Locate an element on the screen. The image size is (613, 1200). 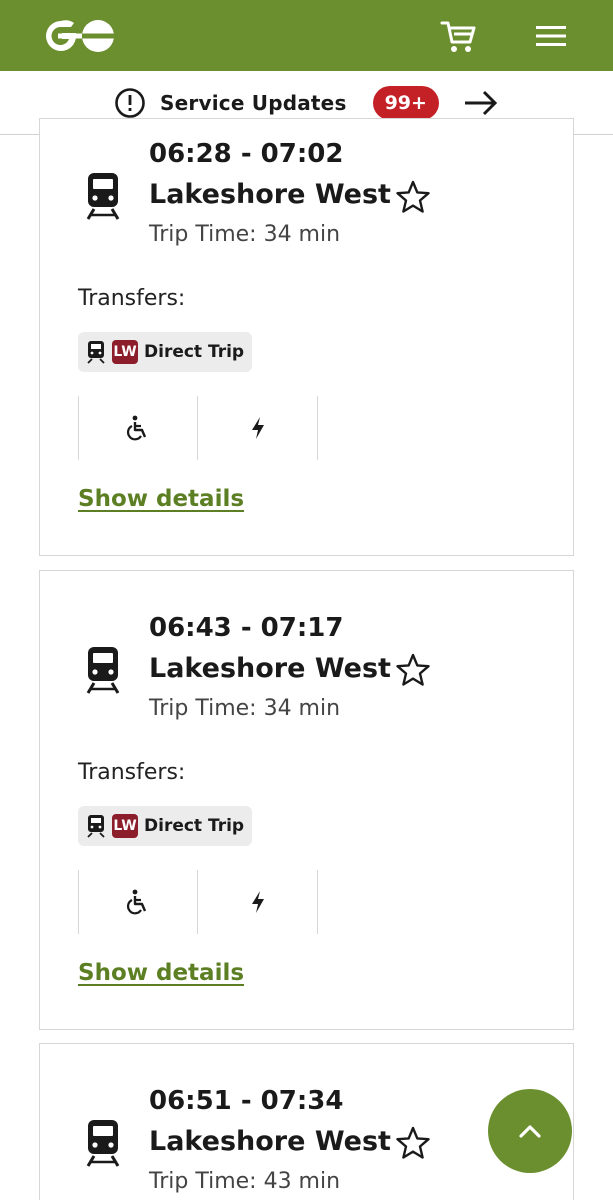
trip-duration: Trip Time: 43 min is located at coordinates (245, 1181).